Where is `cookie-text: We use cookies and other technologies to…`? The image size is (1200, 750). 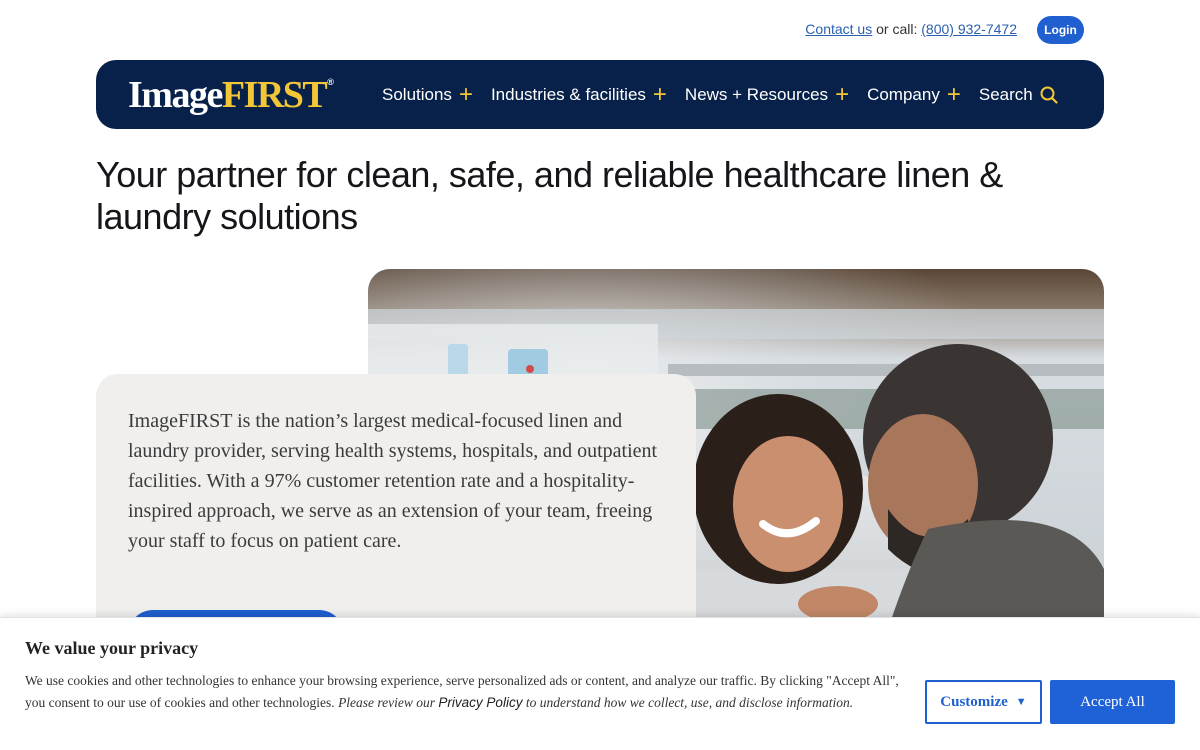 cookie-text: We use cookies and other technologies to… is located at coordinates (470, 691).